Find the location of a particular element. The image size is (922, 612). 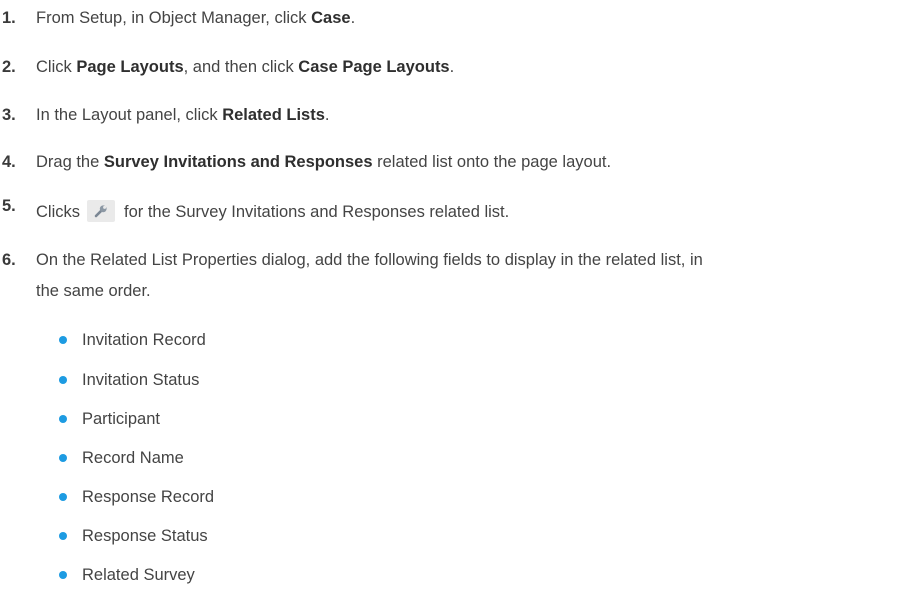

step-text-part: Clicks is located at coordinates (58, 212).